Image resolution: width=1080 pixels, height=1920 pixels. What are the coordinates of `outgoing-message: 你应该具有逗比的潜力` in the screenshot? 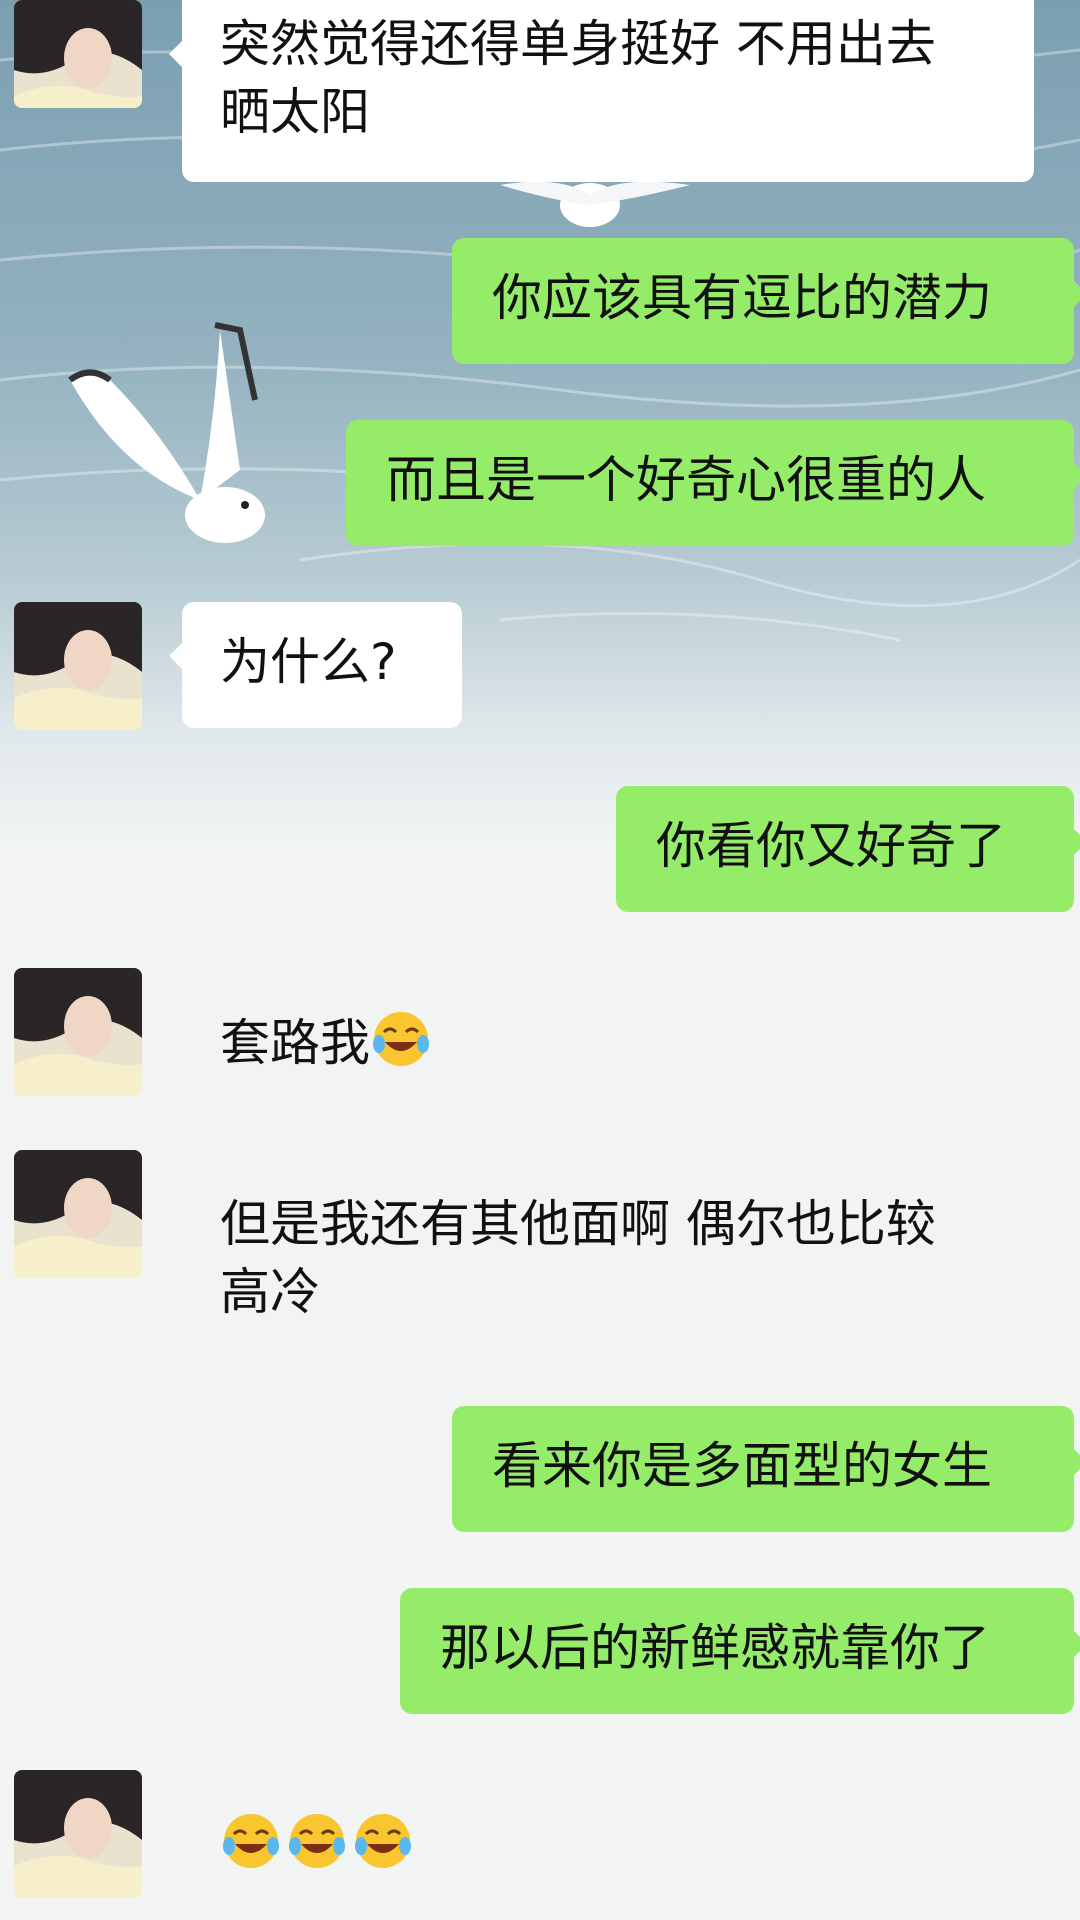 It's located at (766, 301).